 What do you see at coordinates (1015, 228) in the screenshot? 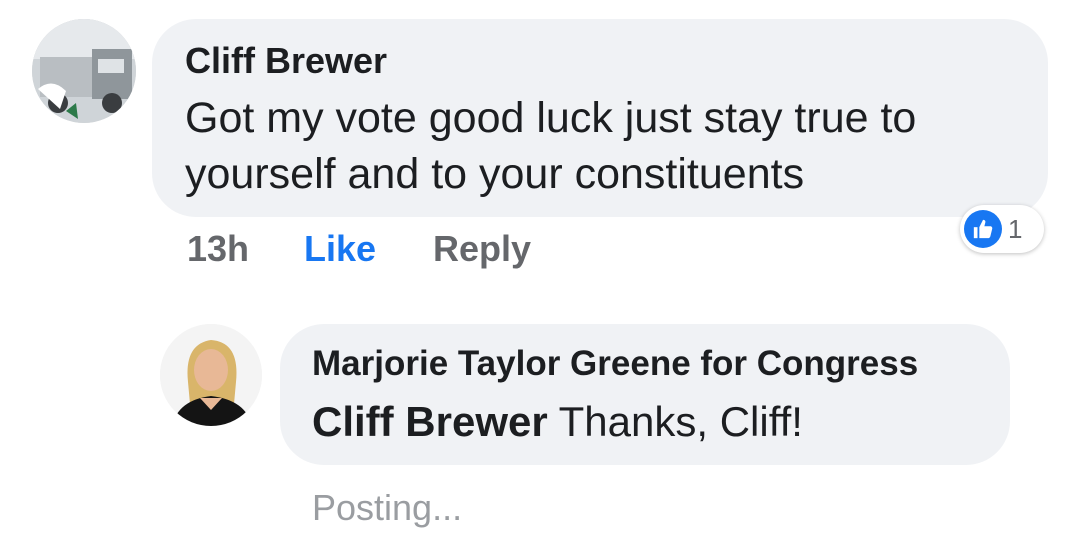
I see `reaction-count: 1` at bounding box center [1015, 228].